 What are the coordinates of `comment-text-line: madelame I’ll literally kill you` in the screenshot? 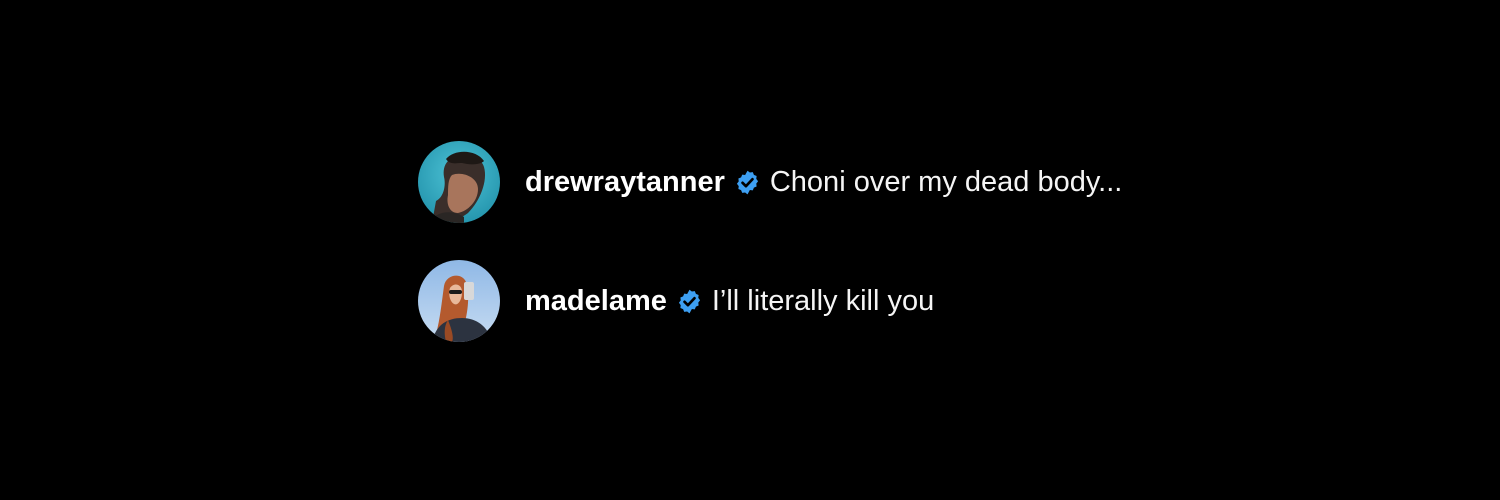 It's located at (729, 301).